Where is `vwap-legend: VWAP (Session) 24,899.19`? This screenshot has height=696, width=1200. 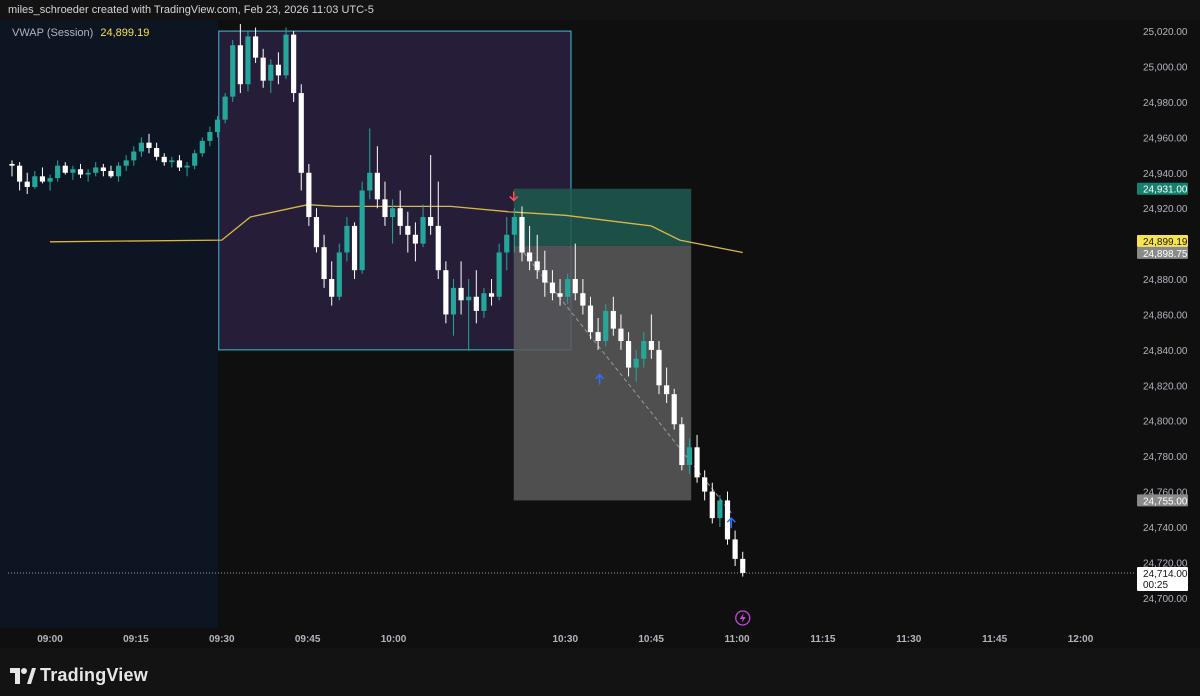
vwap-legend: VWAP (Session) 24,899.19 is located at coordinates (80, 33).